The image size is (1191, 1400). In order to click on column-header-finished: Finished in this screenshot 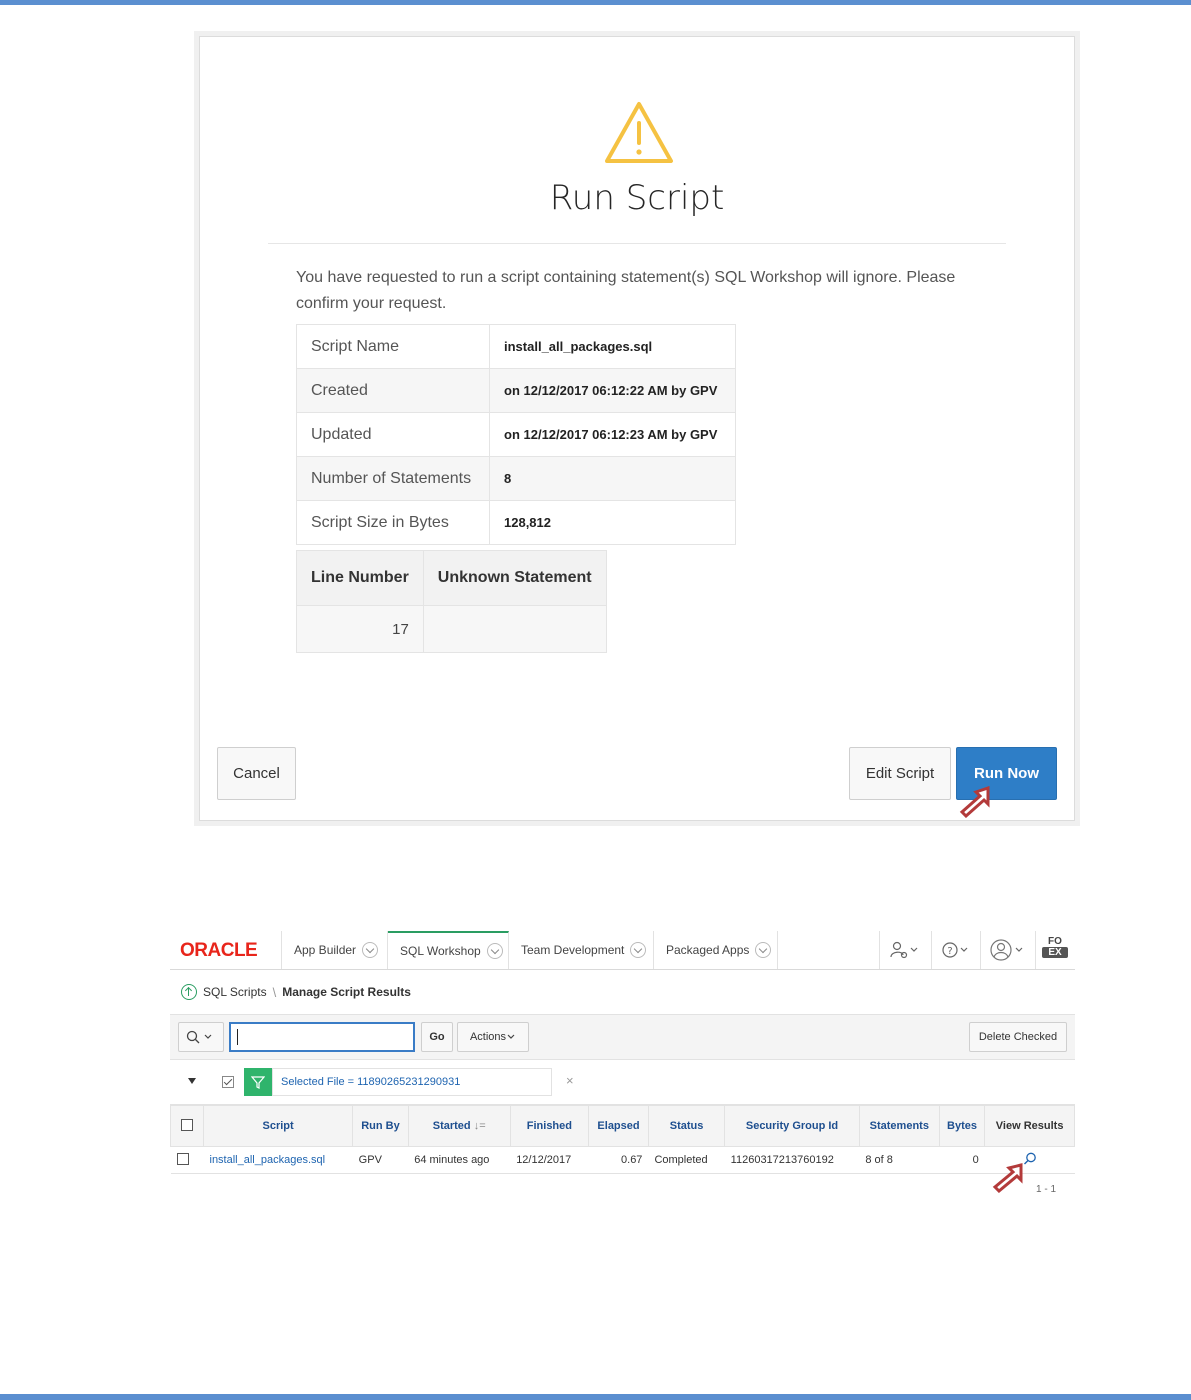, I will do `click(549, 1126)`.